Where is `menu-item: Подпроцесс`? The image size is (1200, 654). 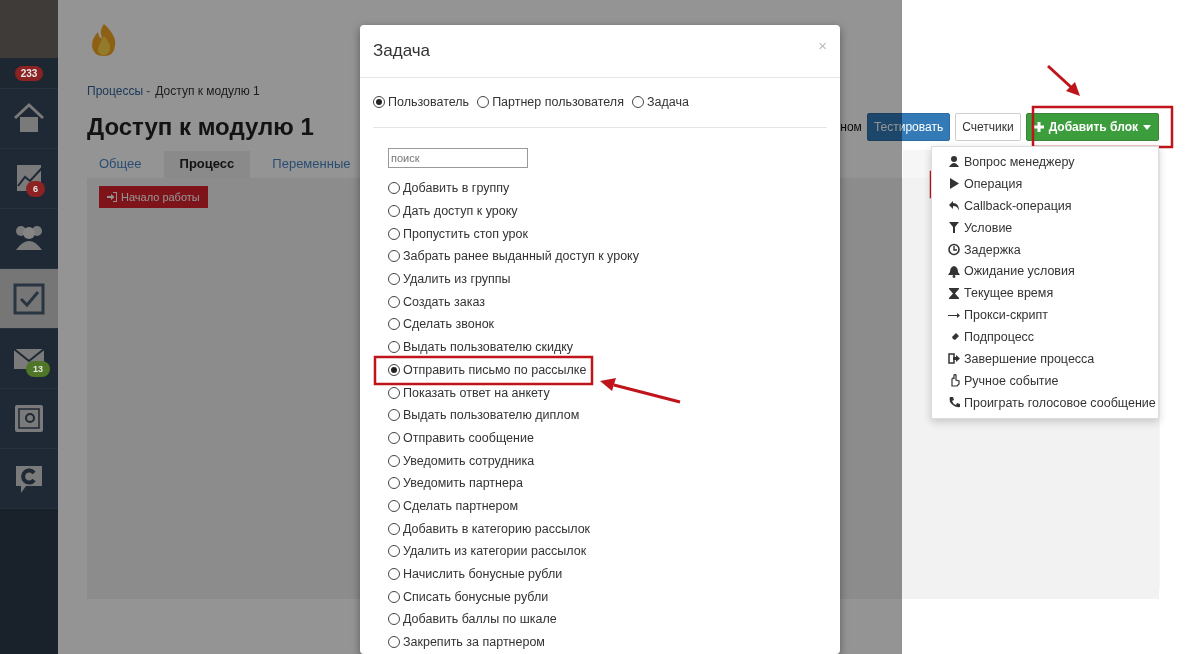
menu-item: Подпроцесс is located at coordinates (1045, 337).